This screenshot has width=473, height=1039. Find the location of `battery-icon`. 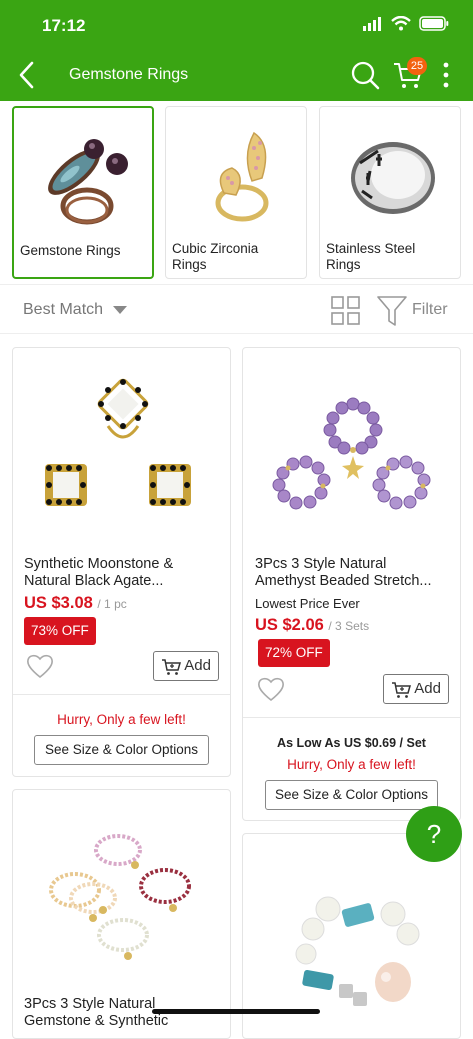

battery-icon is located at coordinates (434, 23).